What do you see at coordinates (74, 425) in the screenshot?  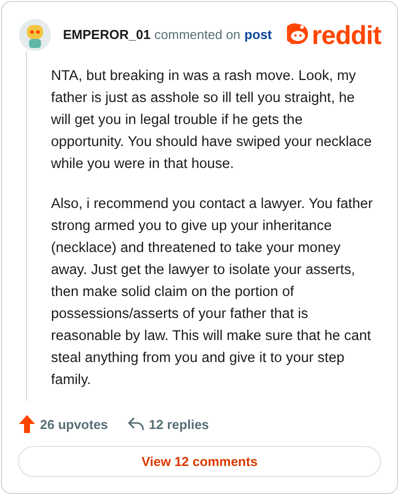 I see `upvote-count: 26 upvotes` at bounding box center [74, 425].